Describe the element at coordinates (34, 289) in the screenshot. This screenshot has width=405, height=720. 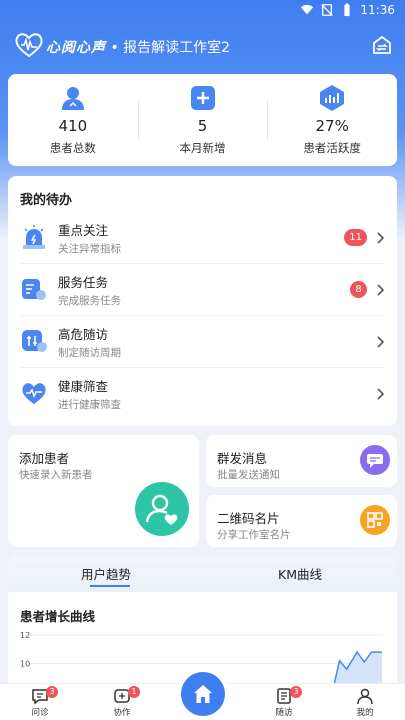
I see `document-icon` at that location.